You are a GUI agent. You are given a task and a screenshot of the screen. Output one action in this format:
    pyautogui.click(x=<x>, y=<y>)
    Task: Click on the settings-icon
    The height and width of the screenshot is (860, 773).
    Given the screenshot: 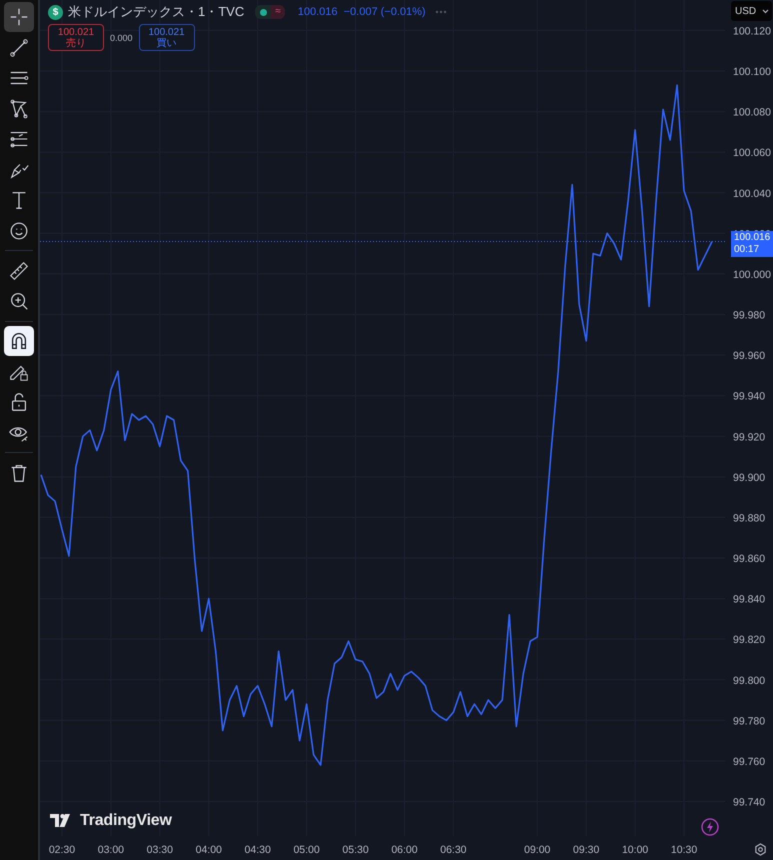 What is the action you would take?
    pyautogui.click(x=760, y=849)
    